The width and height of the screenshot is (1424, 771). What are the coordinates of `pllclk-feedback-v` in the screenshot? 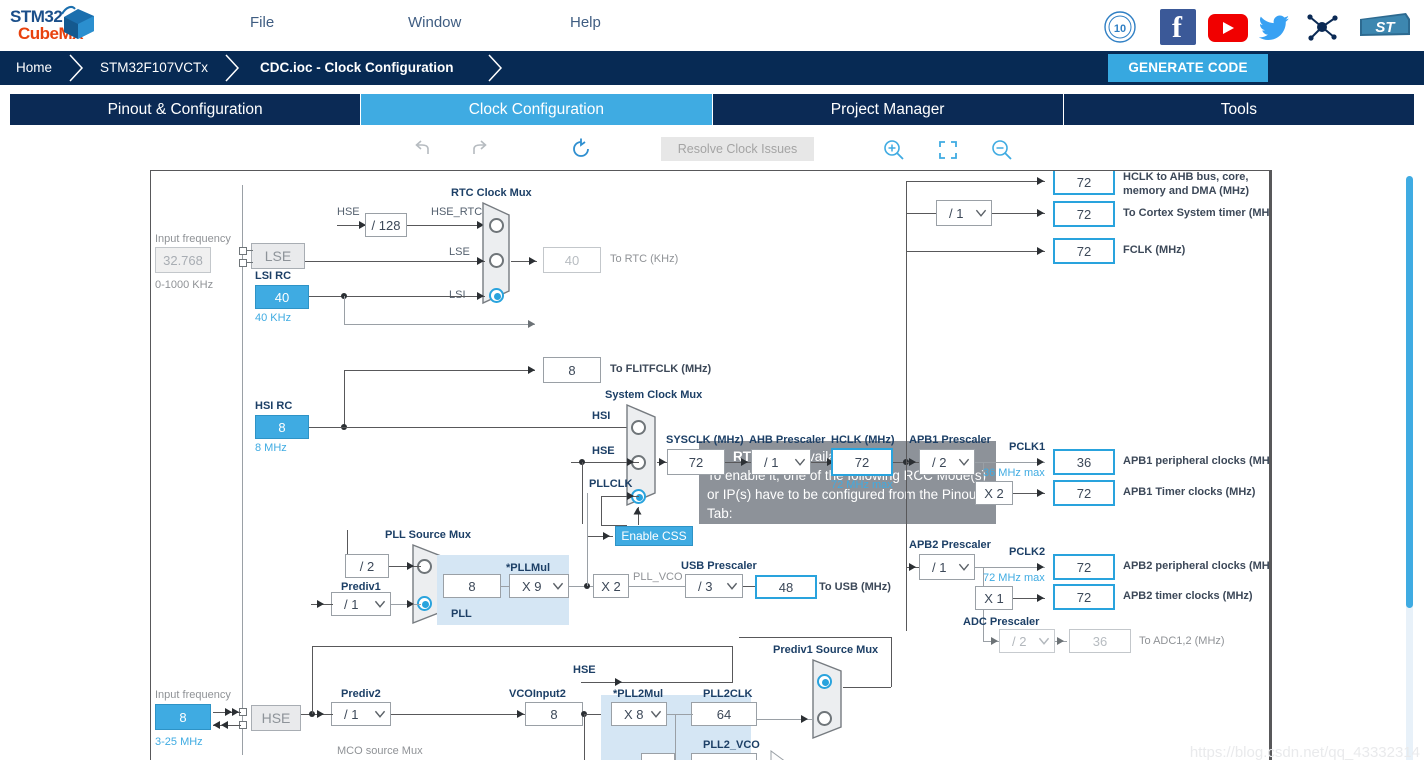 It's located at (587, 539).